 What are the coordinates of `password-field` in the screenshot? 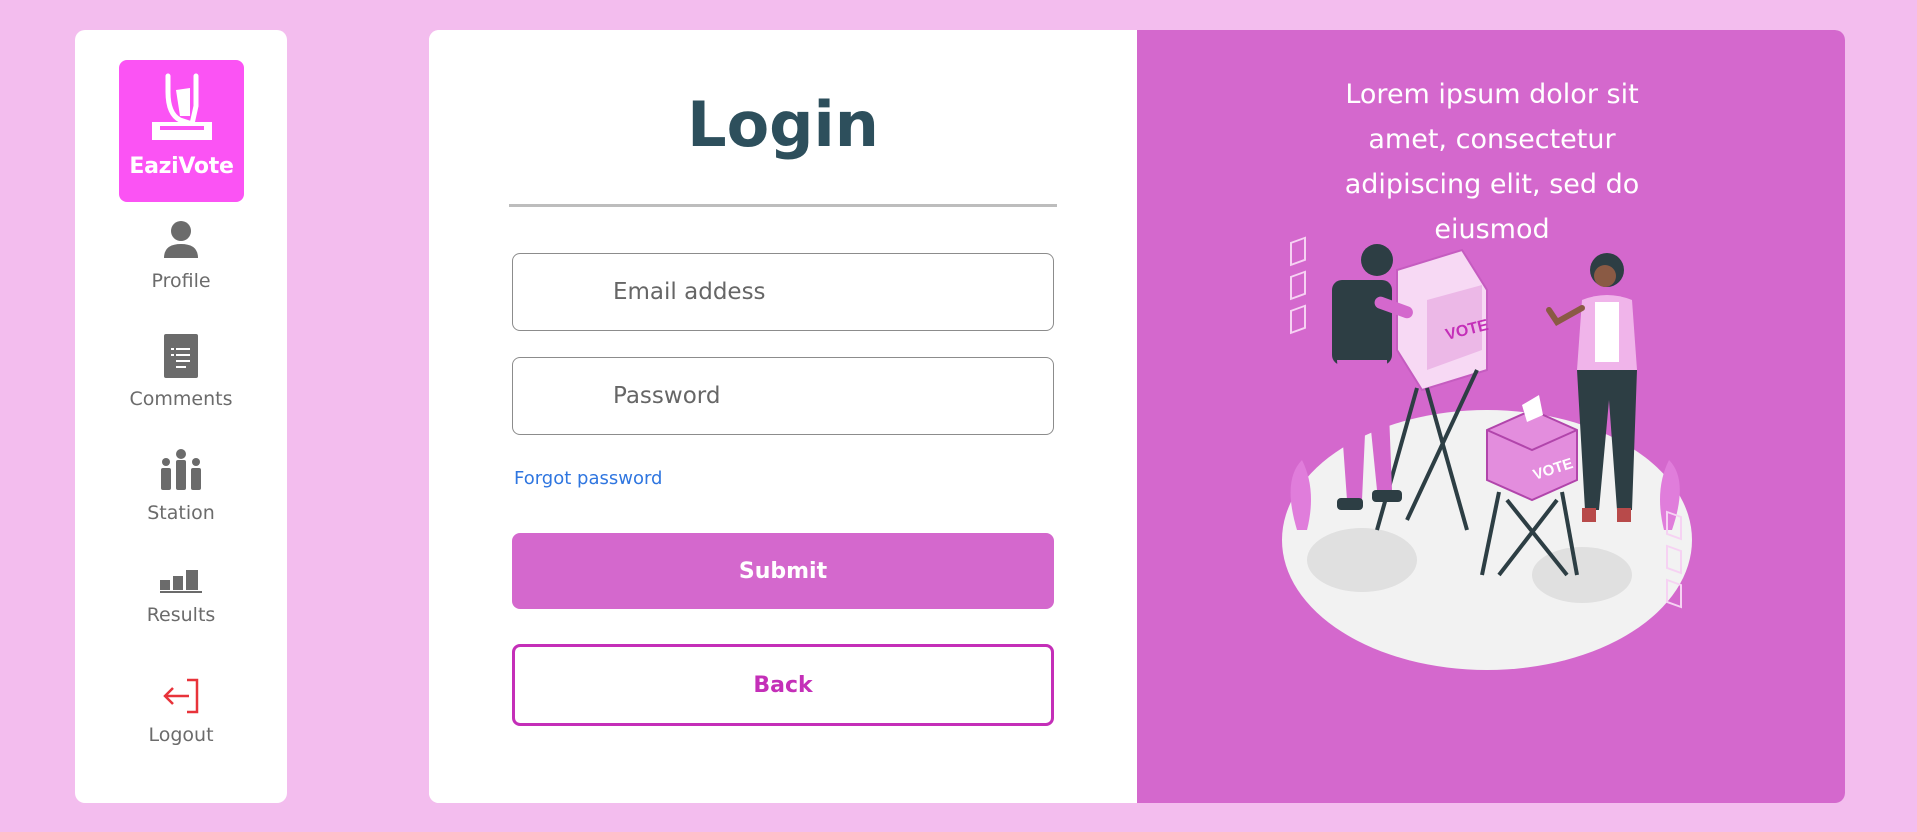 It's located at (783, 396).